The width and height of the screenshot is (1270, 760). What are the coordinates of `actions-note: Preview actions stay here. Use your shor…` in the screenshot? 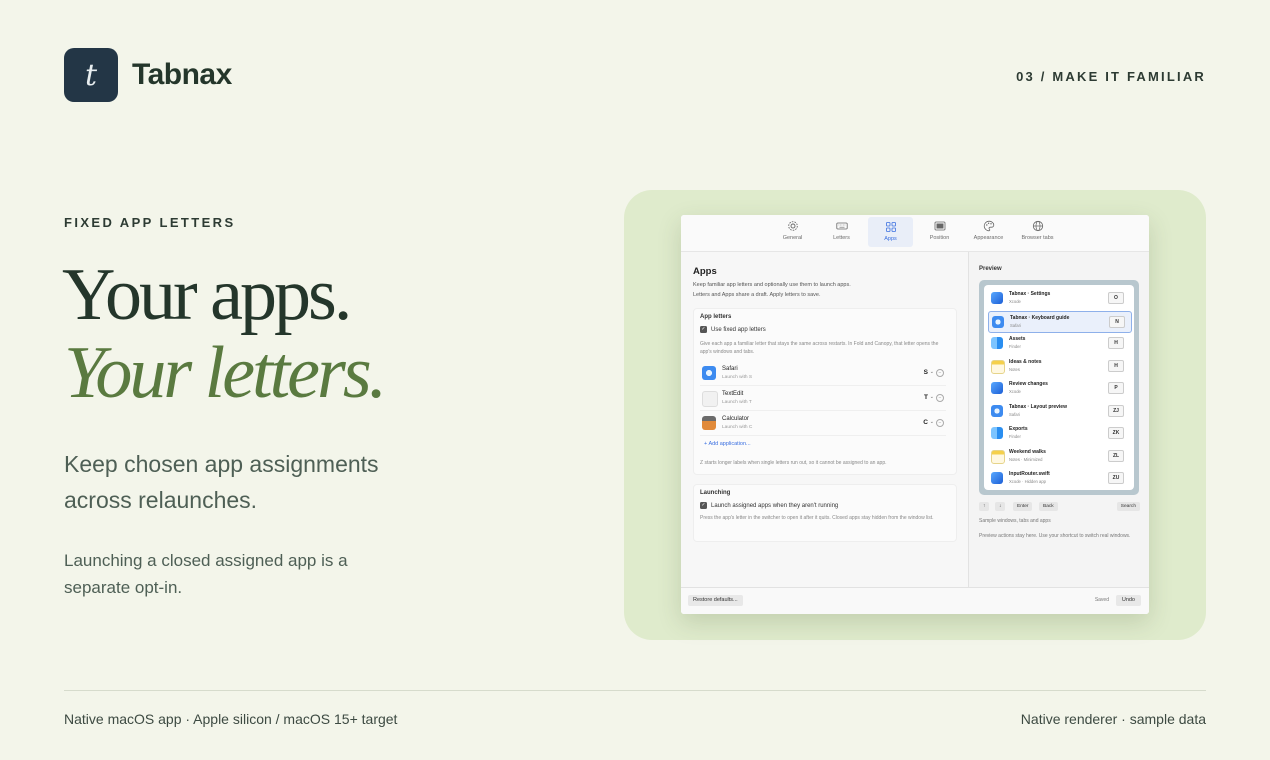 It's located at (1055, 536).